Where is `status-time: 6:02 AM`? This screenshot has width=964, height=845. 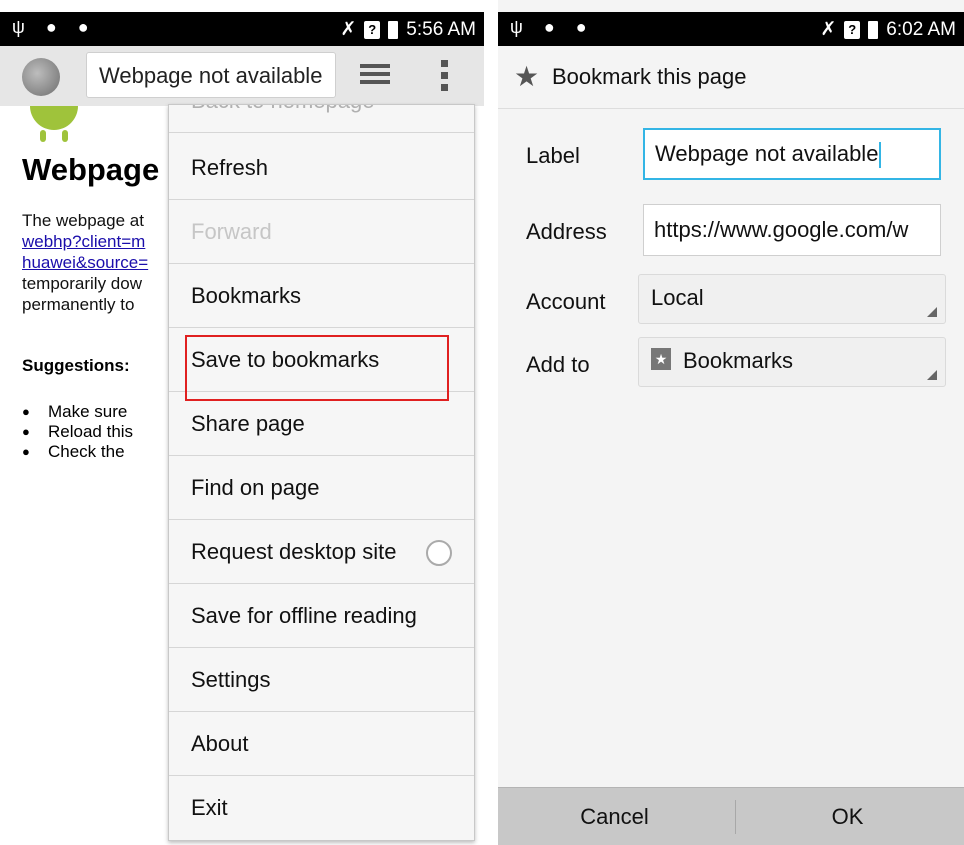
status-time: 6:02 AM is located at coordinates (921, 29).